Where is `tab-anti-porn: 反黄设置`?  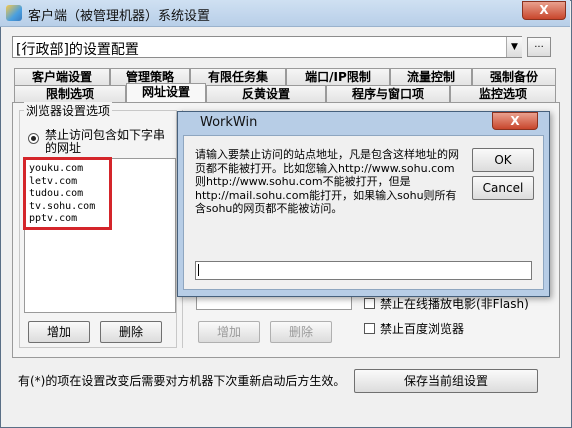 tab-anti-porn: 反黄设置 is located at coordinates (266, 94).